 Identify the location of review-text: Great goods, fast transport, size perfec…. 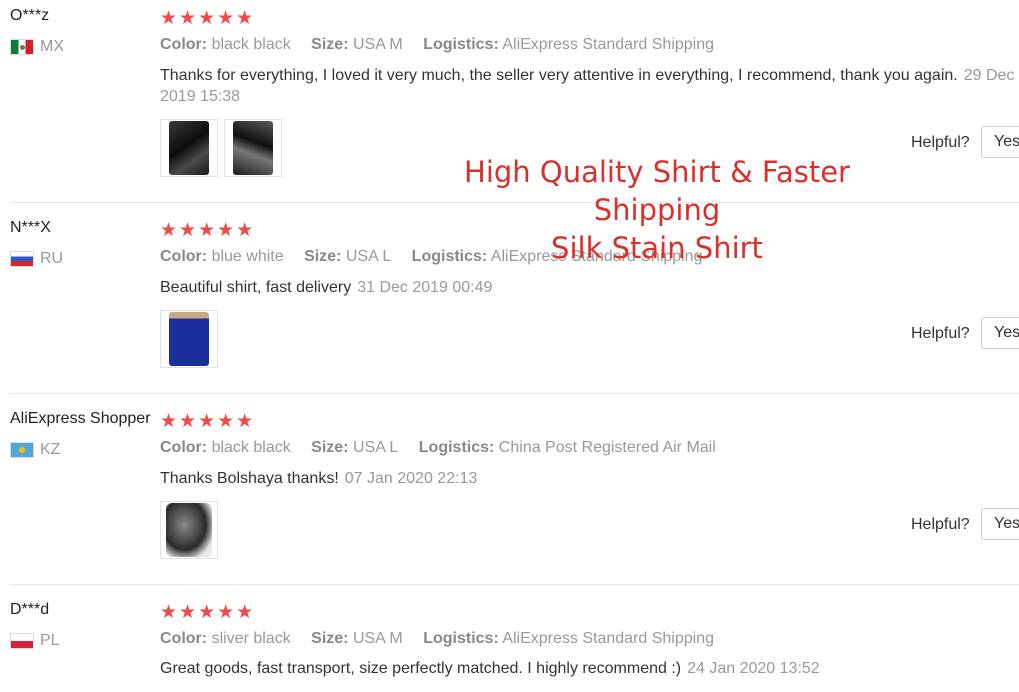
(421, 668).